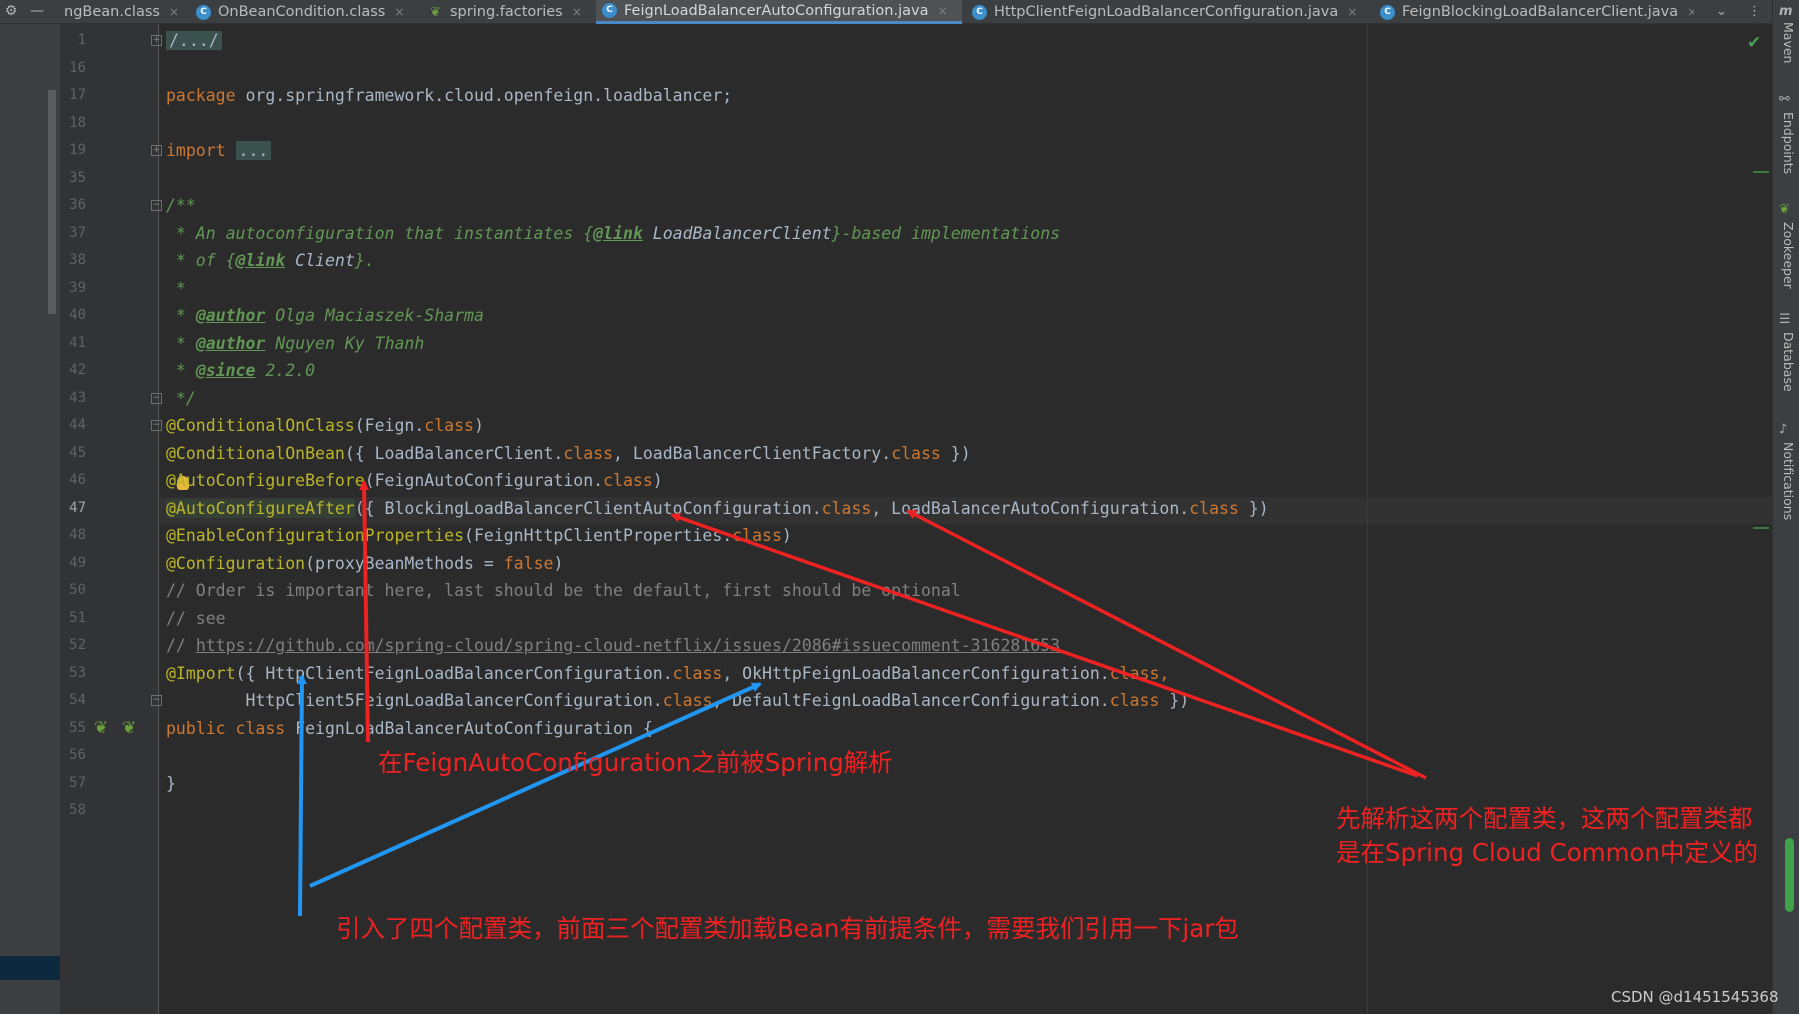 Image resolution: width=1799 pixels, height=1014 pixels. What do you see at coordinates (255, 453) in the screenshot?
I see `annotation: @ConditionalOnBean` at bounding box center [255, 453].